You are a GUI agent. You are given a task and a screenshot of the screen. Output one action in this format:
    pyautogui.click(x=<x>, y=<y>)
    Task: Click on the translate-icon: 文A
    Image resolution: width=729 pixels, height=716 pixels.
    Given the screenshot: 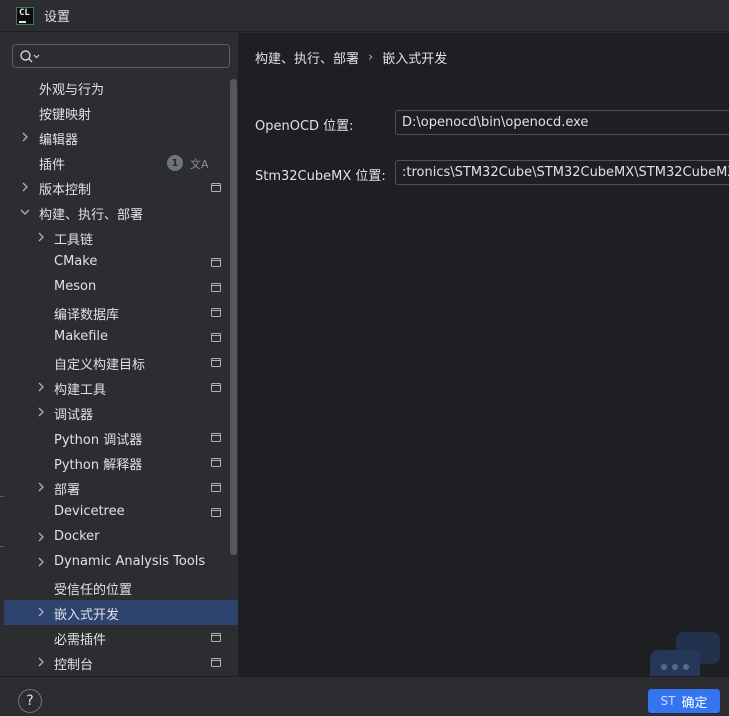 What is the action you would take?
    pyautogui.click(x=199, y=164)
    